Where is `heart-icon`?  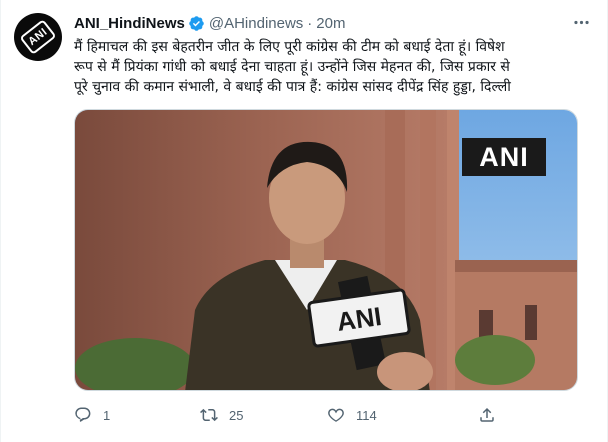
heart-icon is located at coordinates (336, 415).